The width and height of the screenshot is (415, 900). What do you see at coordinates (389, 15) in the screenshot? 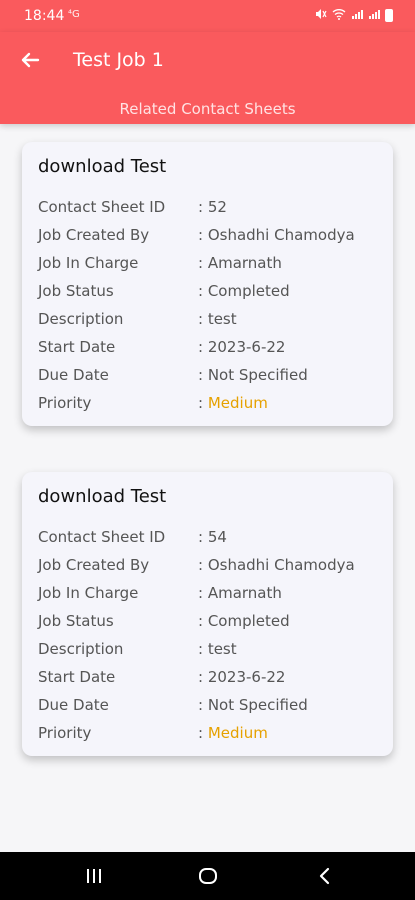
I see `battery-icon` at bounding box center [389, 15].